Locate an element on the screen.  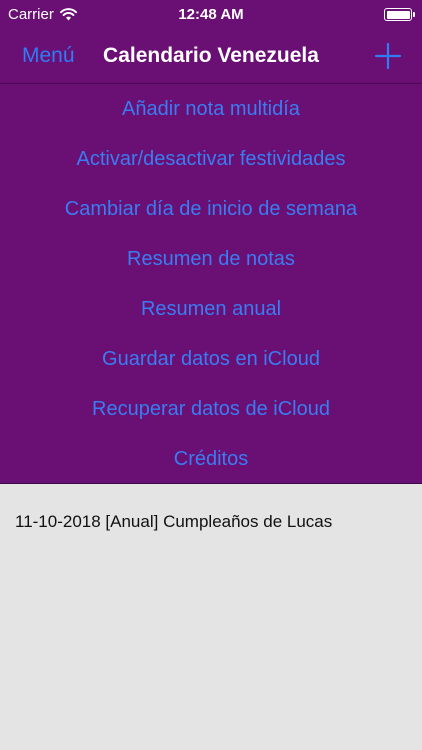
menu-item-toggle-holidays: Activar/desactivar festividades is located at coordinates (211, 159).